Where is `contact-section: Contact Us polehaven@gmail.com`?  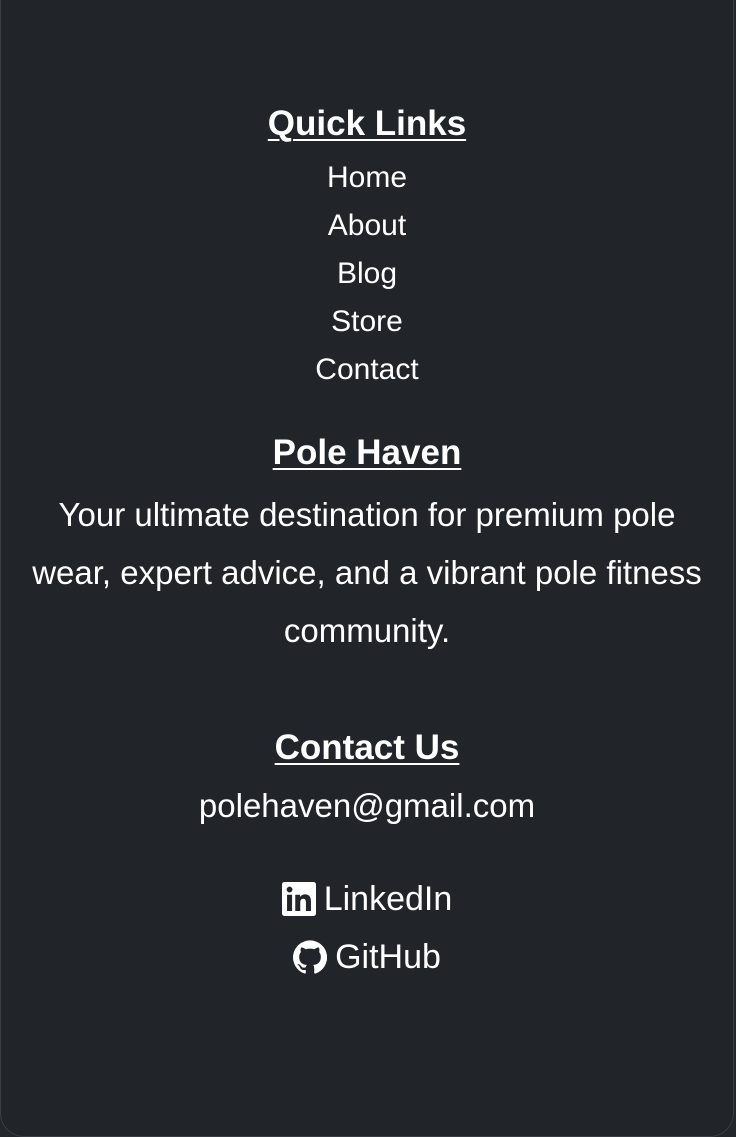 contact-section: Contact Us polehaven@gmail.com is located at coordinates (367, 777).